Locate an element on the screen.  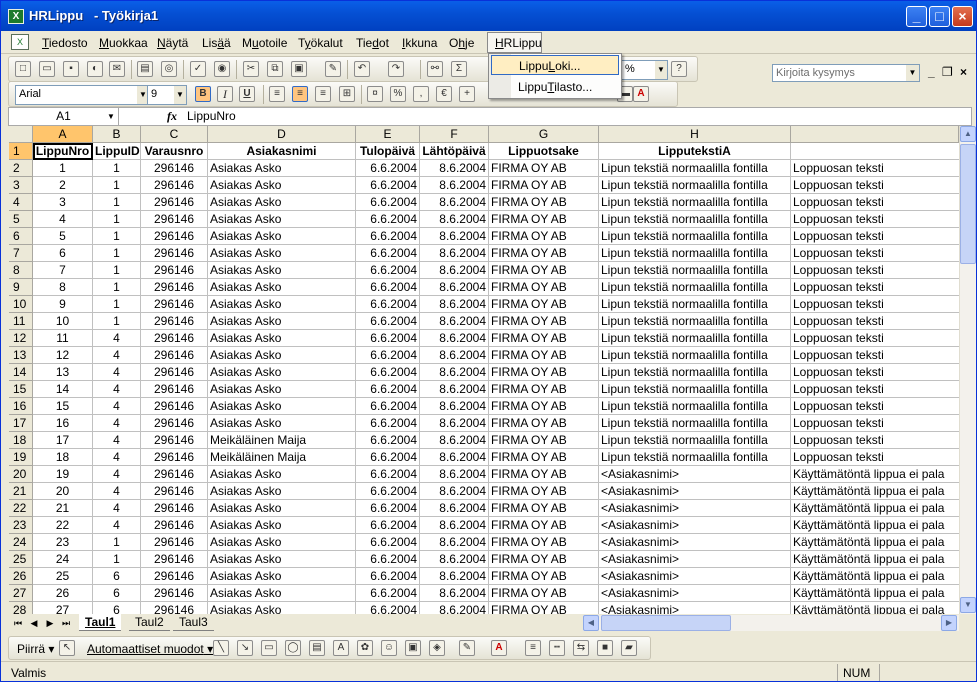
column-header is located at coordinates (875, 134).